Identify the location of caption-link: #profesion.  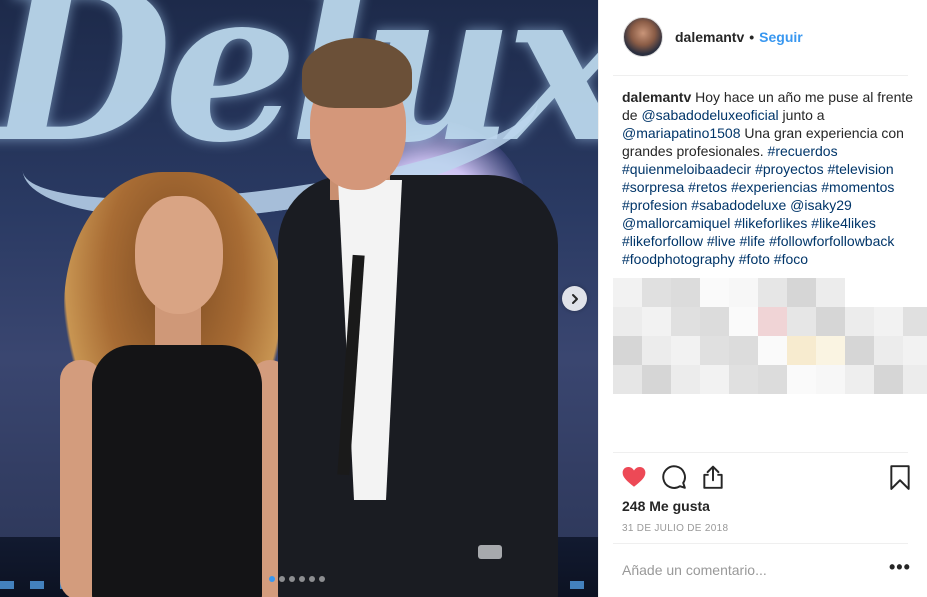
(654, 205).